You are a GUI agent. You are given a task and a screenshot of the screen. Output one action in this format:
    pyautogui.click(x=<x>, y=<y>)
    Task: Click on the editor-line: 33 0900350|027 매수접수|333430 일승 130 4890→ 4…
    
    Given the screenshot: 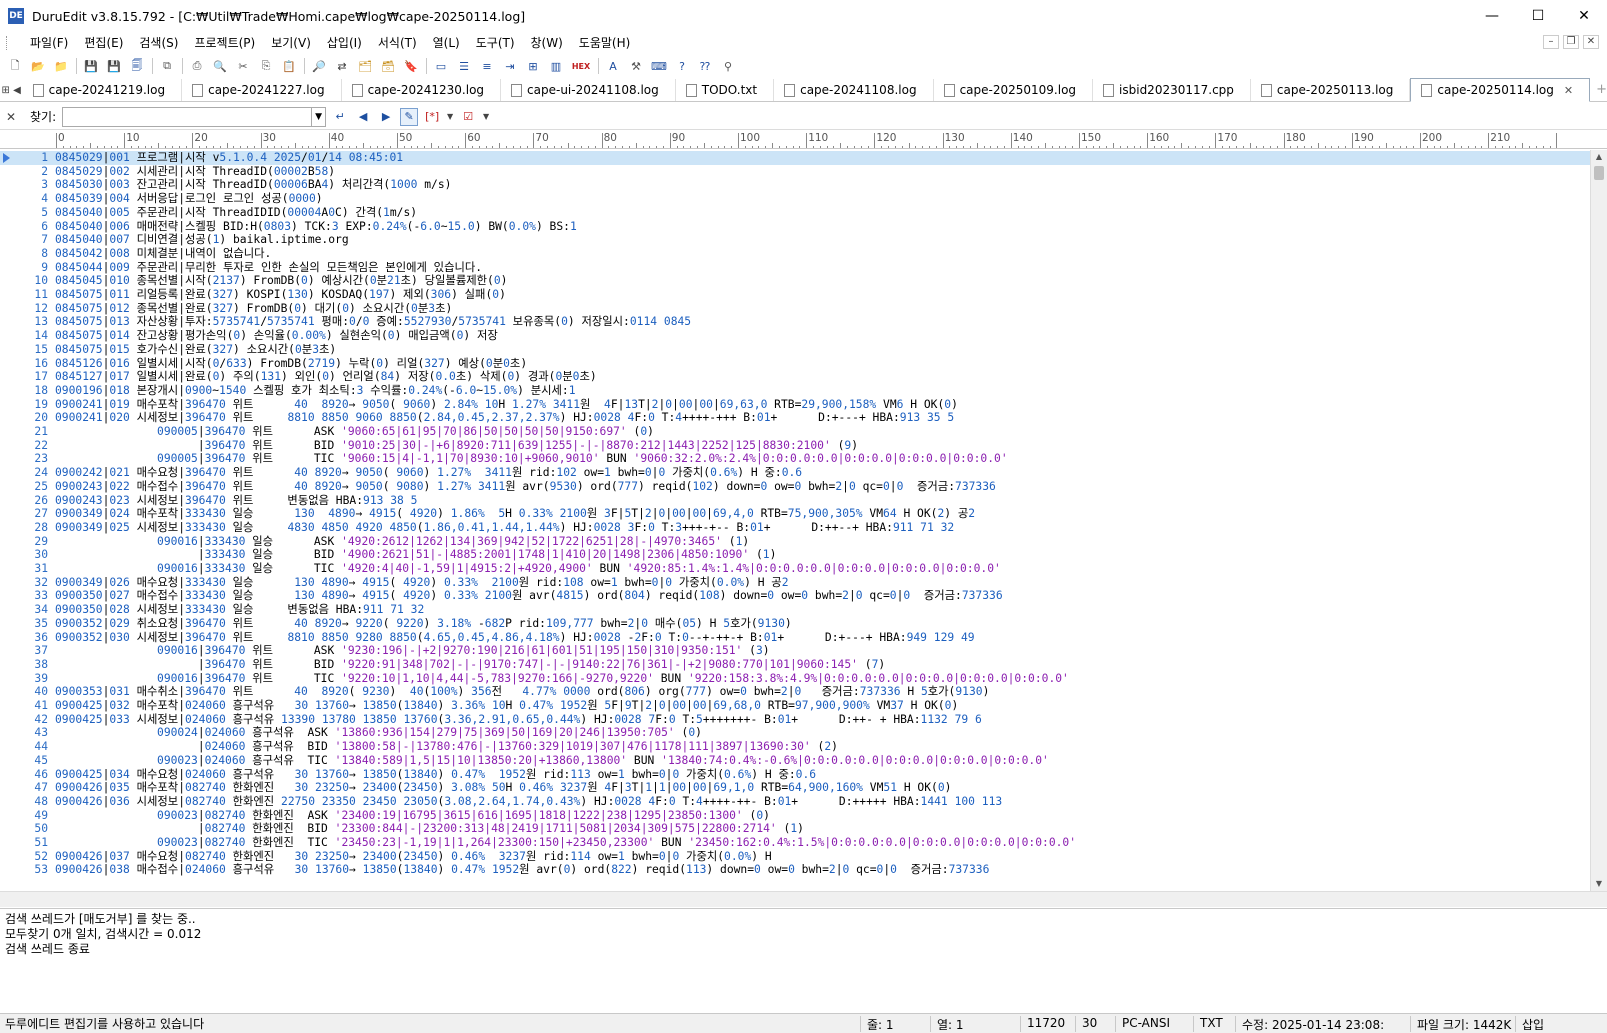 What is the action you would take?
    pyautogui.click(x=795, y=596)
    